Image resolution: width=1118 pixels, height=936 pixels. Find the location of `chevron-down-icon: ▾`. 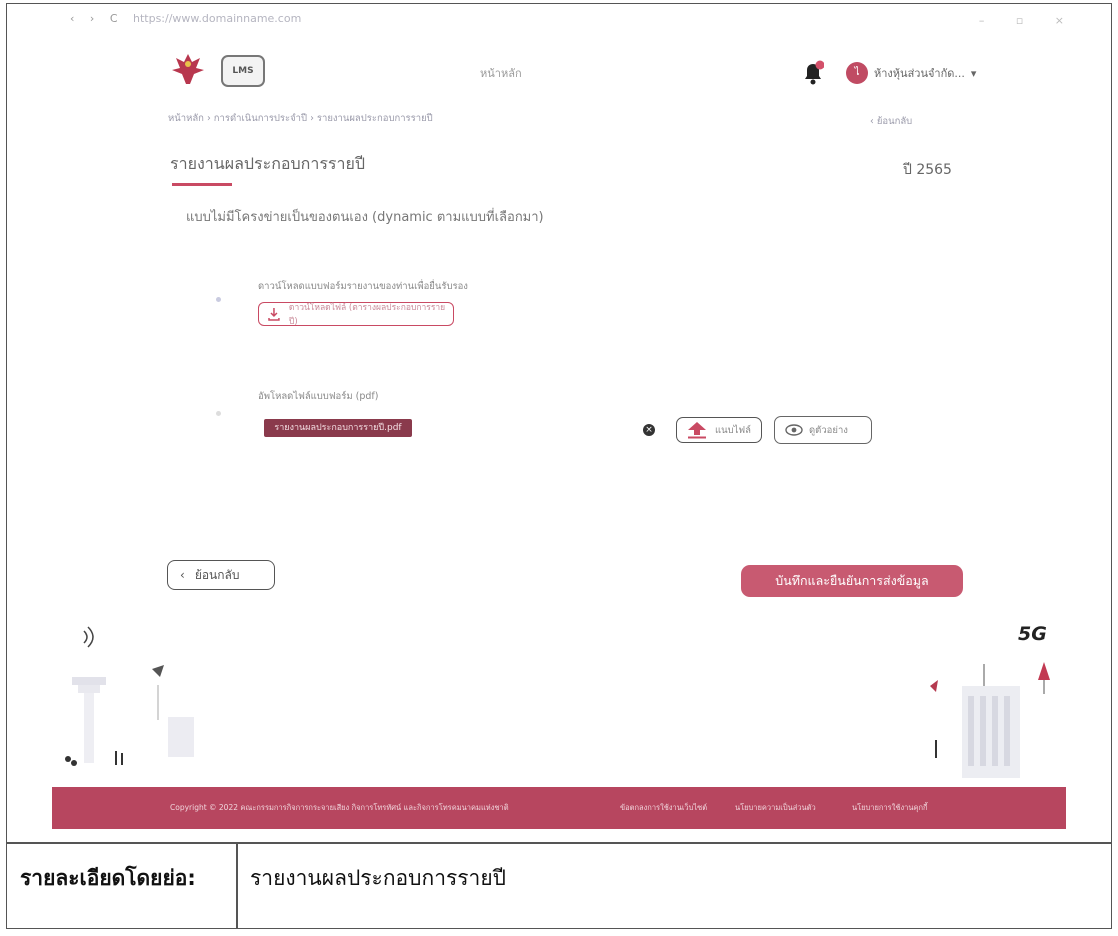

chevron-down-icon: ▾ is located at coordinates (973, 73).